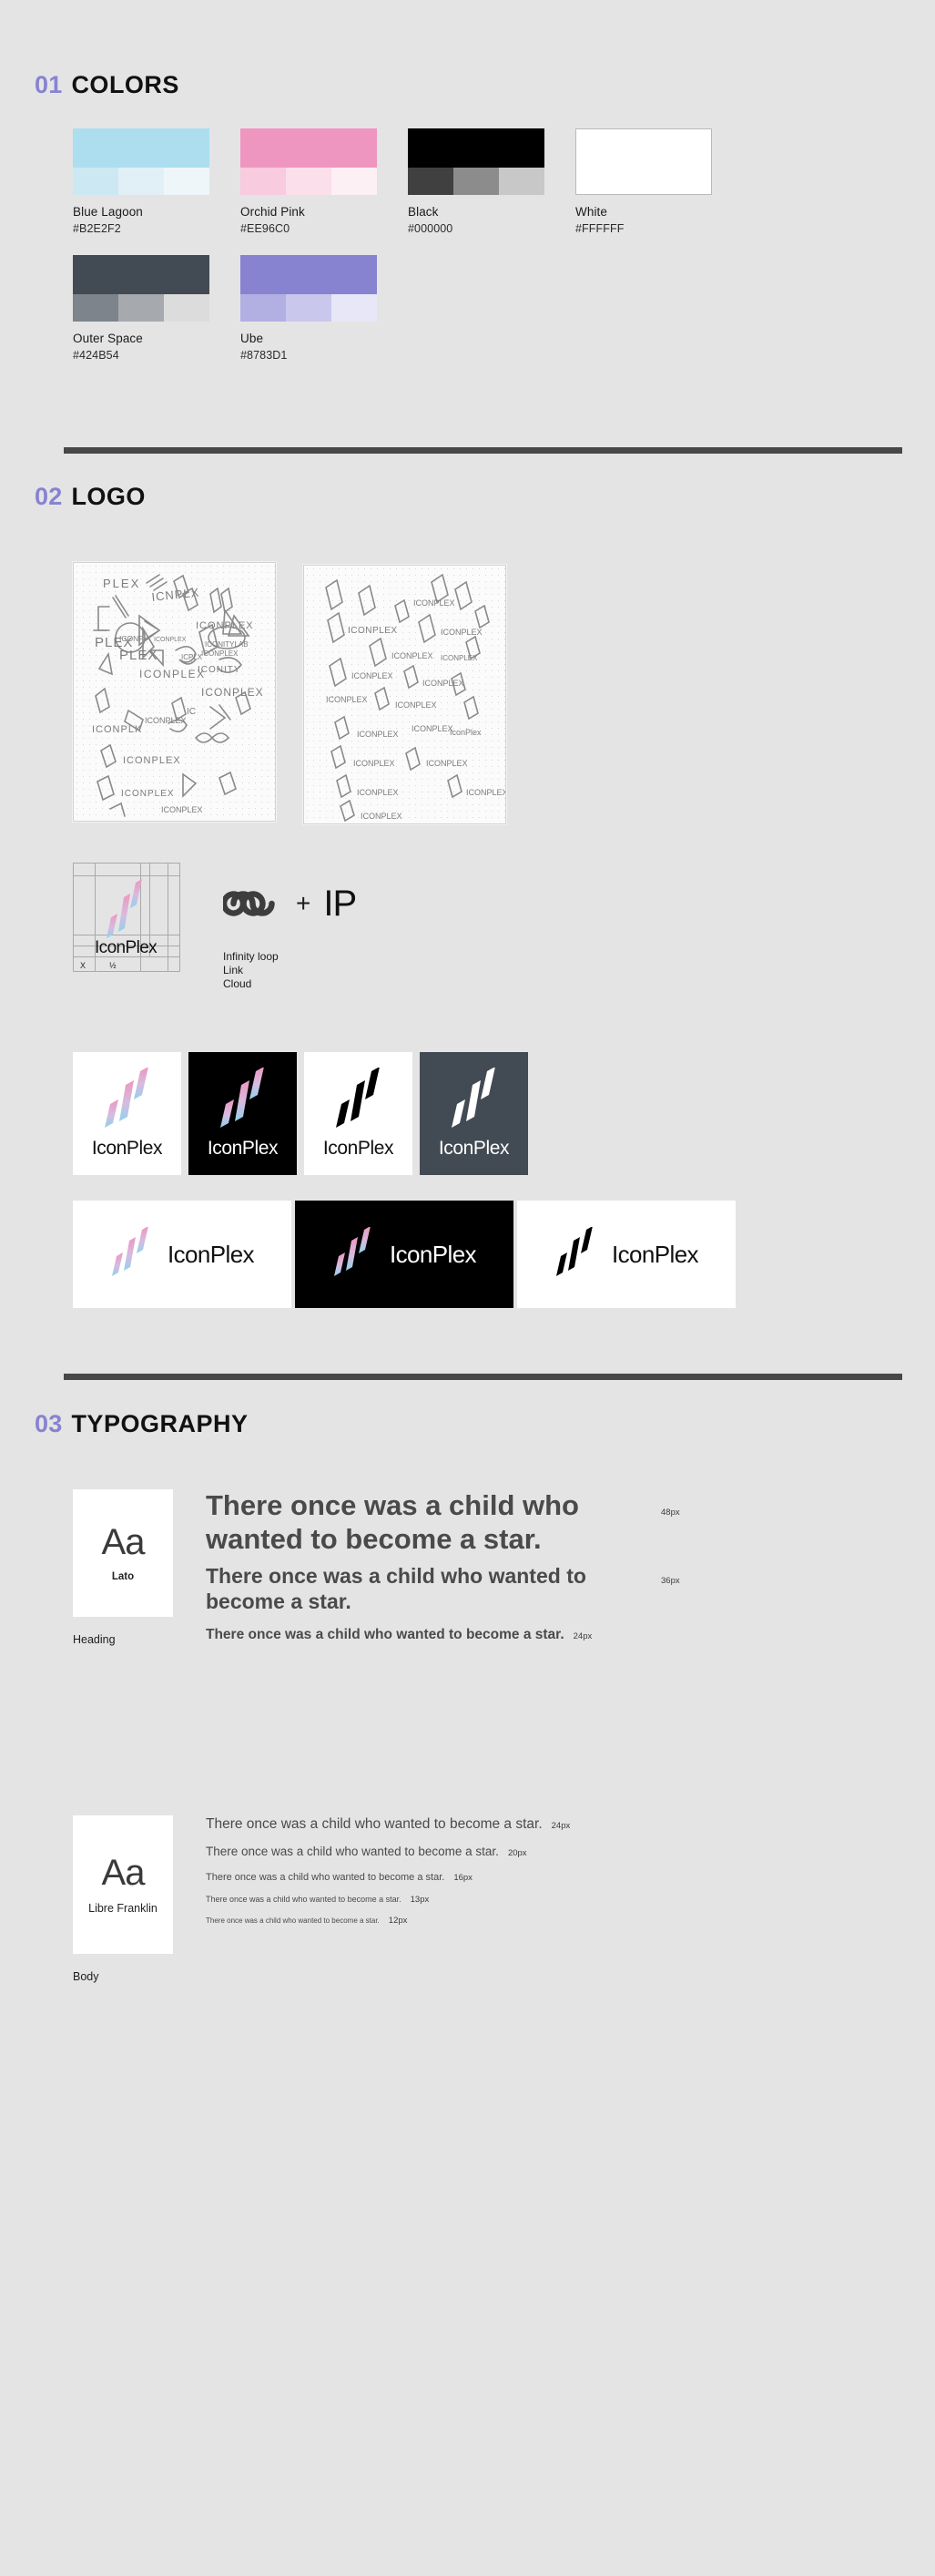  What do you see at coordinates (94, 1640) in the screenshot?
I see `typeface-role-label: Heading` at bounding box center [94, 1640].